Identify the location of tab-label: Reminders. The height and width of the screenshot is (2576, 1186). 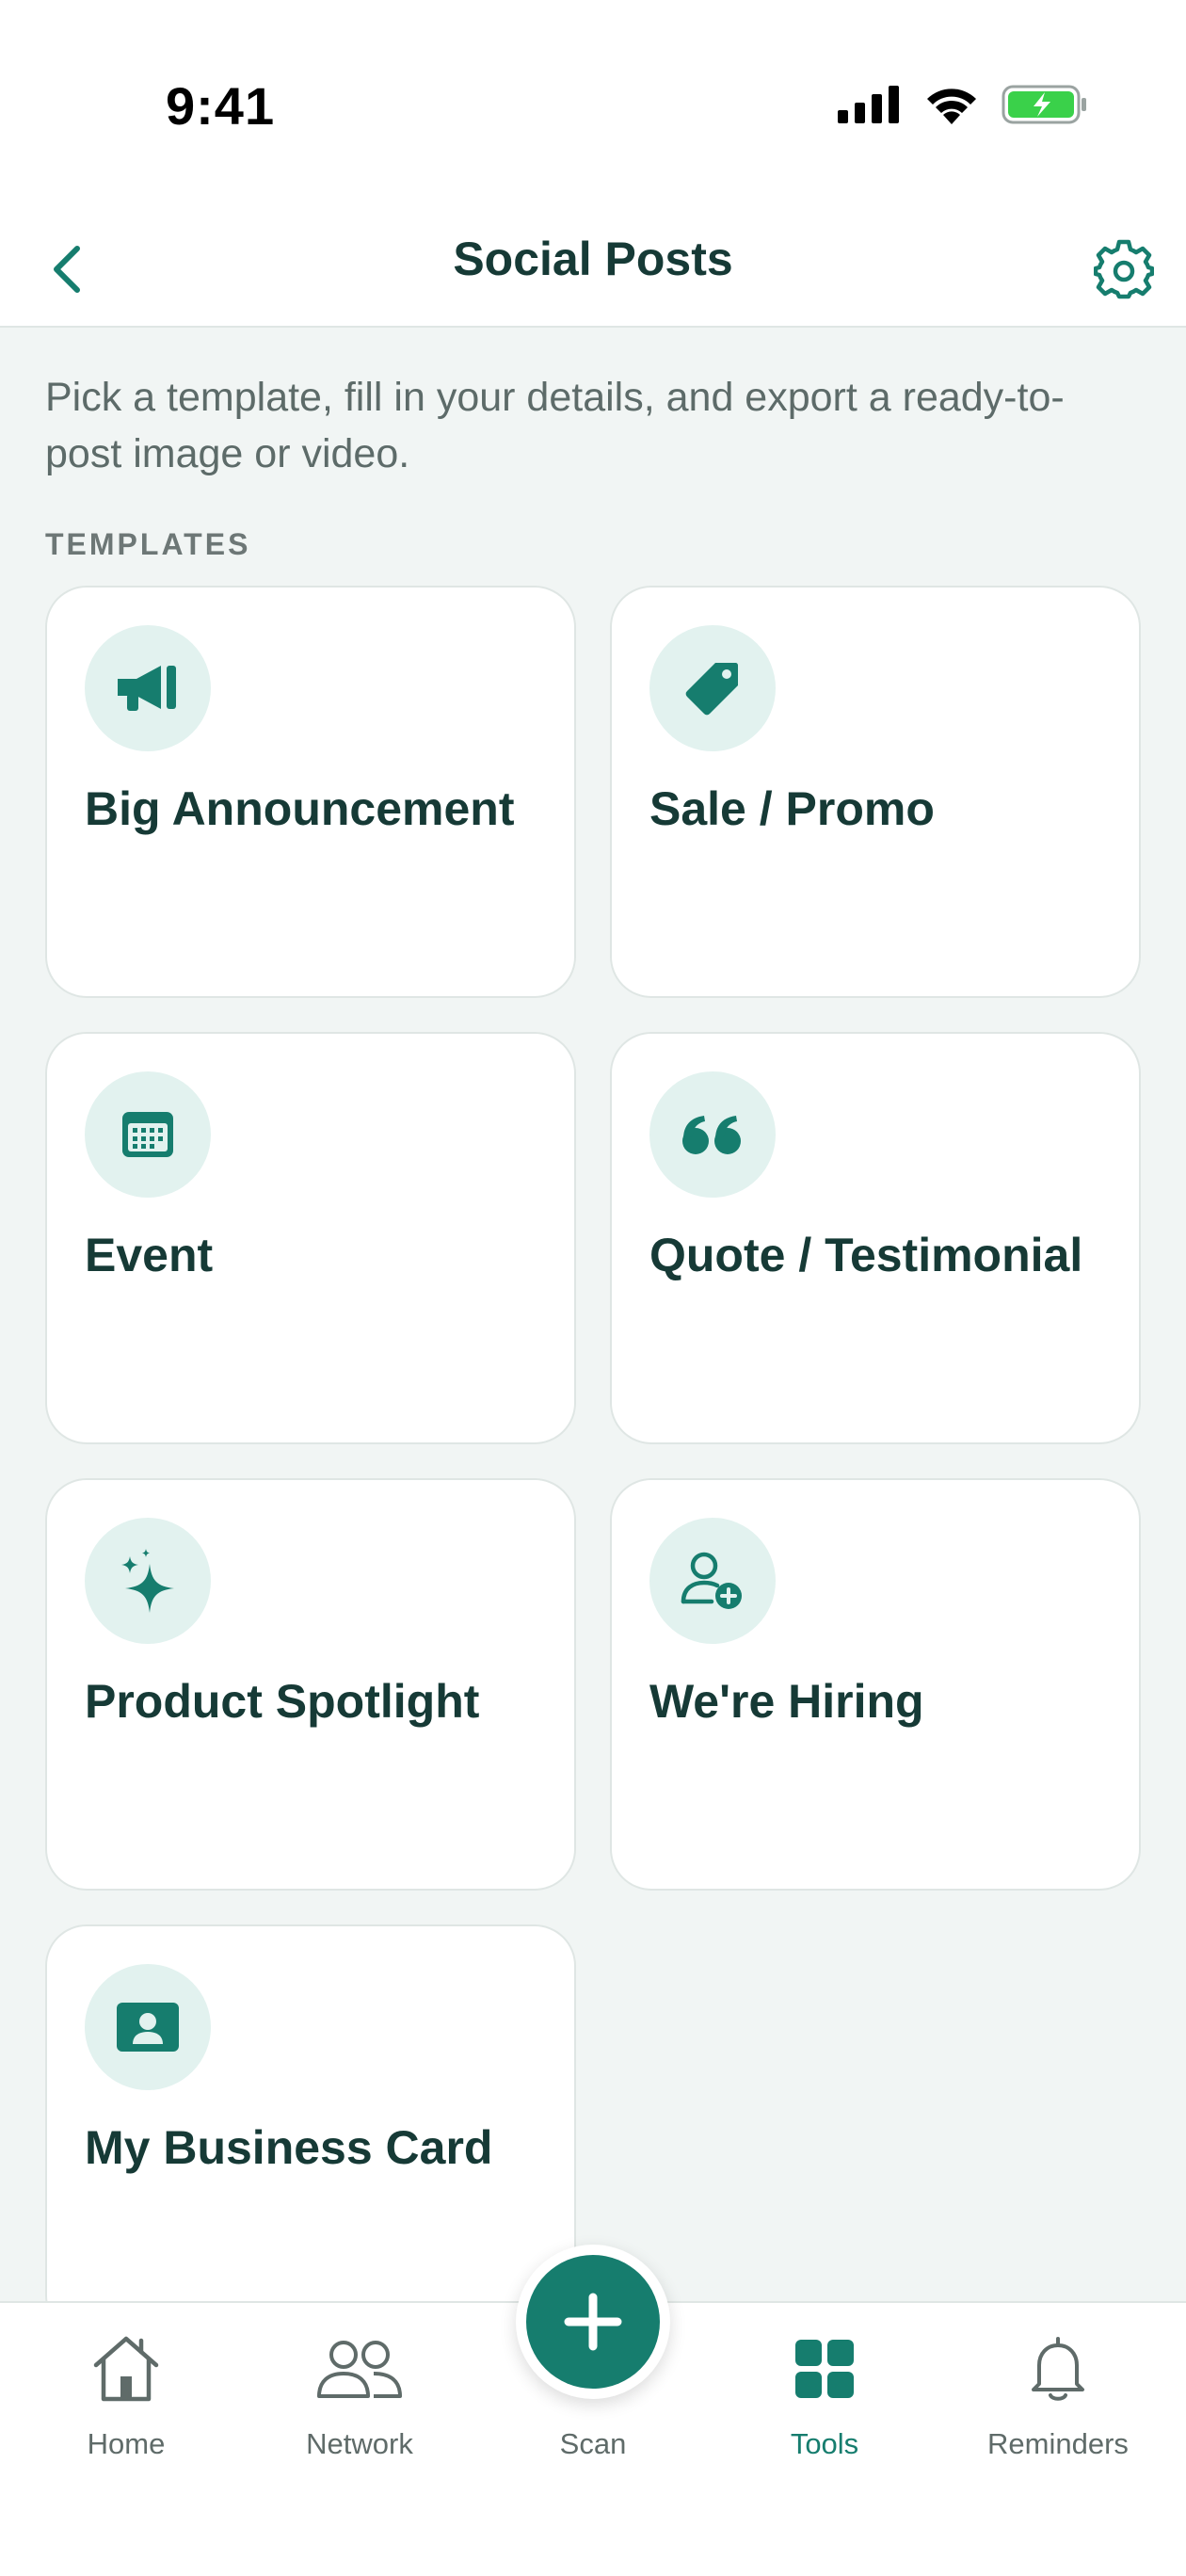
(1058, 2443).